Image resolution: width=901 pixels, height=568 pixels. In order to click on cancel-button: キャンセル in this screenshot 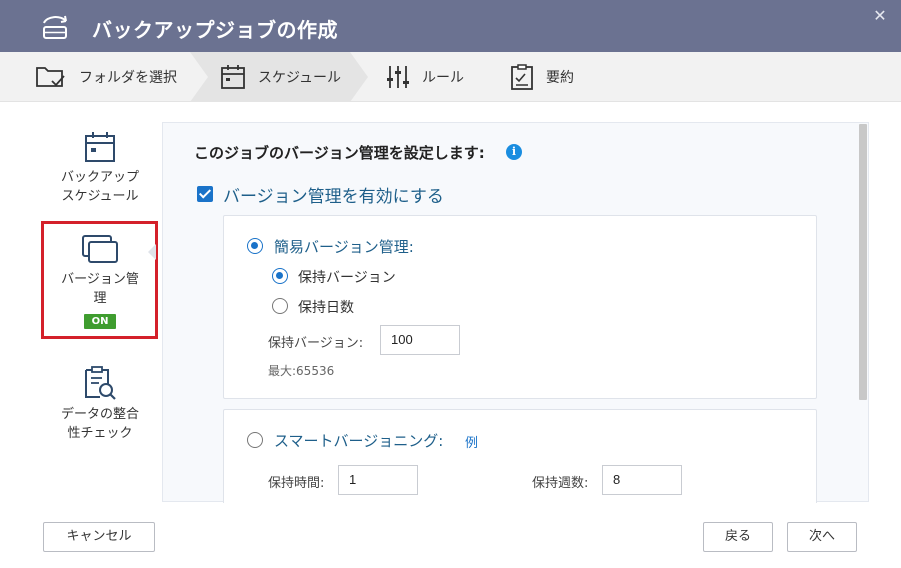, I will do `click(99, 537)`.